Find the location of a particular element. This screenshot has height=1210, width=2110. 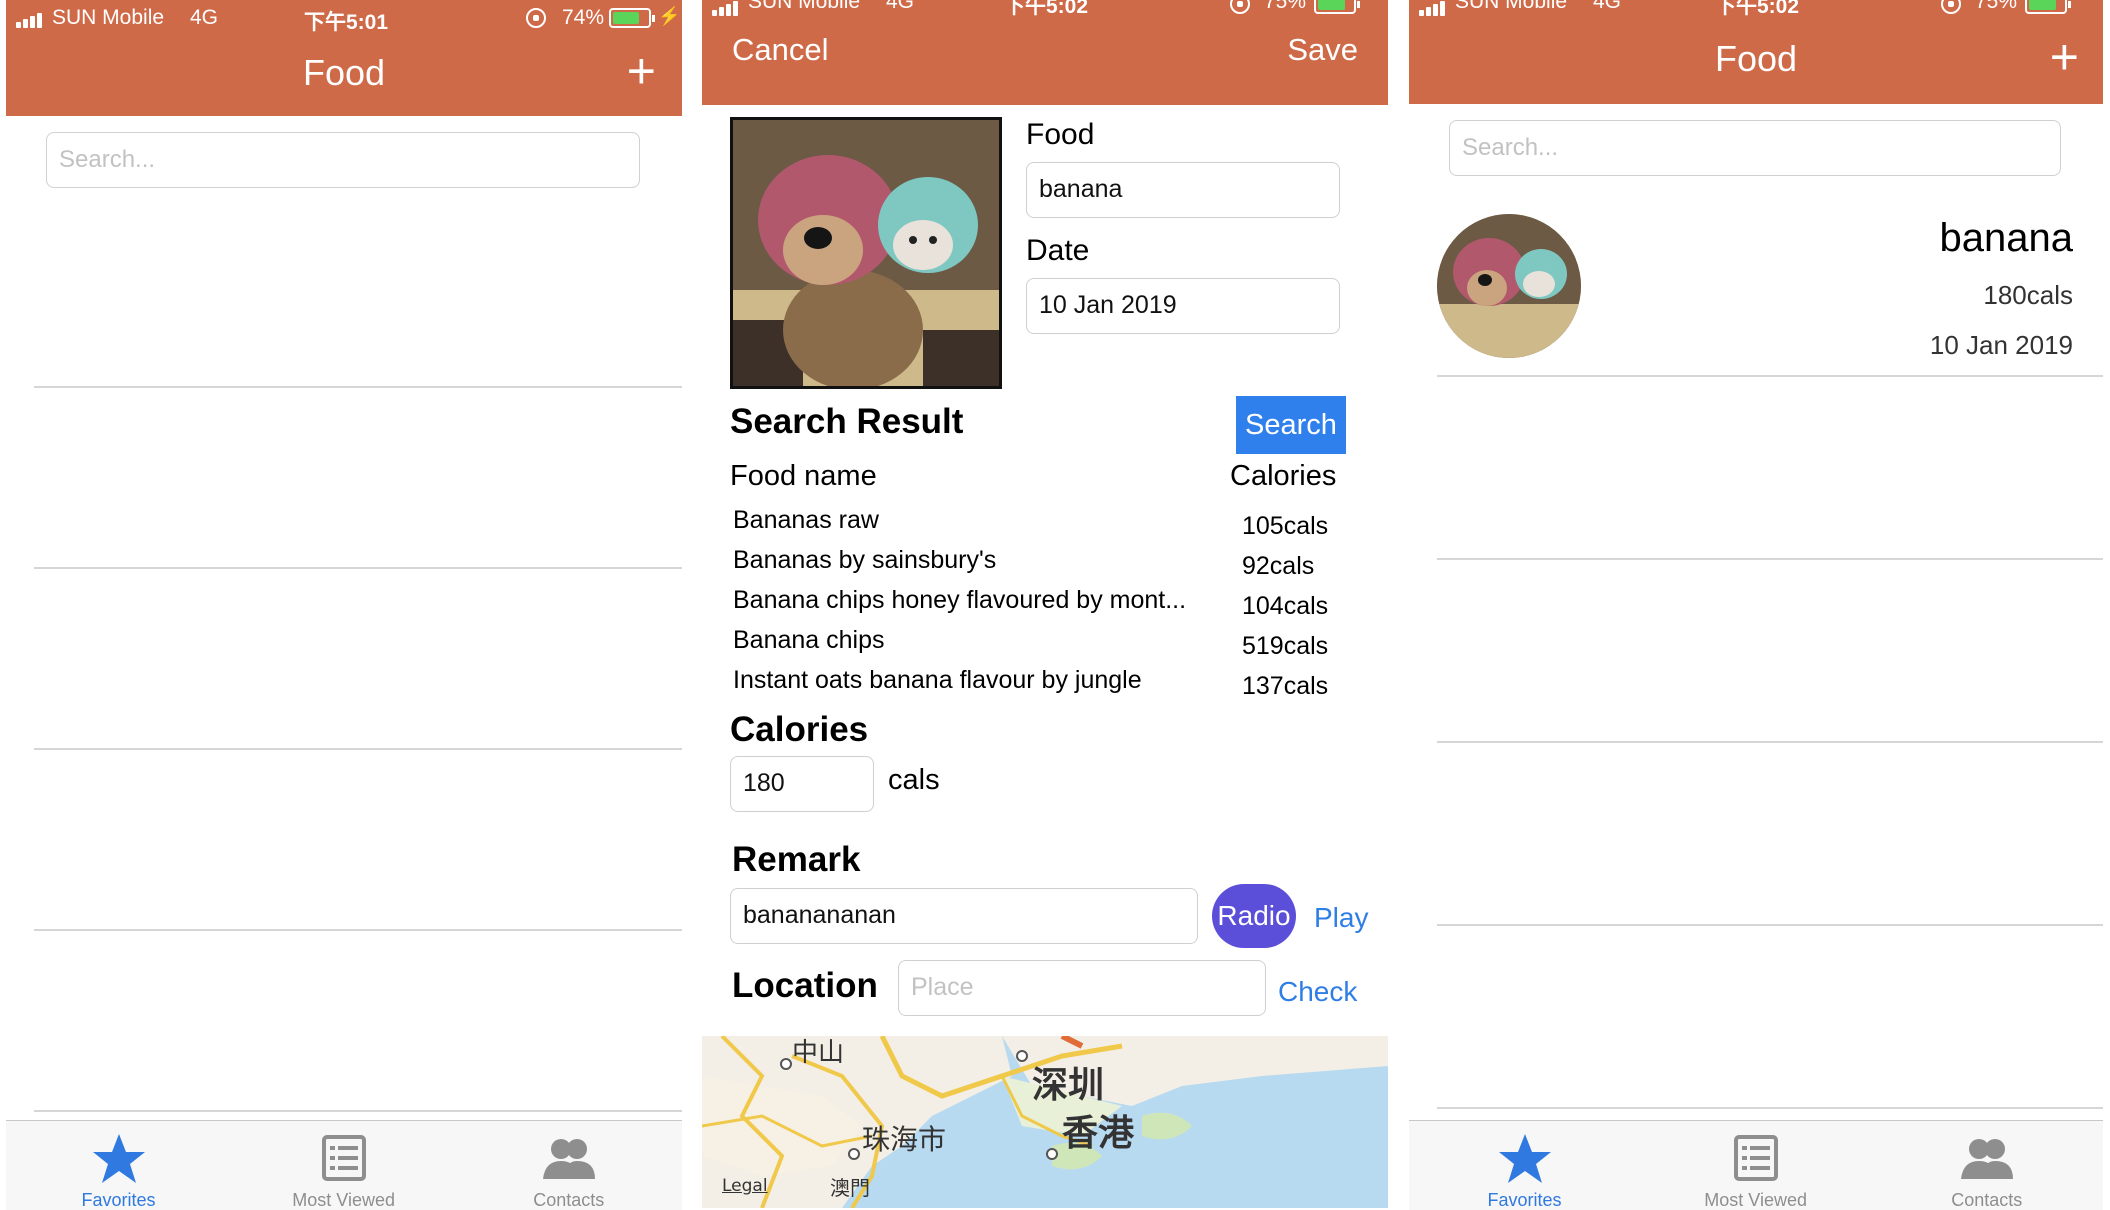

food-photo is located at coordinates (866, 253).